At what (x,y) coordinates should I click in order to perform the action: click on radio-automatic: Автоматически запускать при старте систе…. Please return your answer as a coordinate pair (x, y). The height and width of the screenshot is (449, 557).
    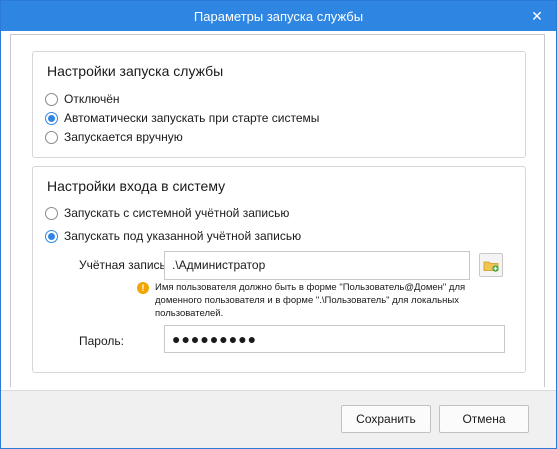
    Looking at the image, I should click on (182, 118).